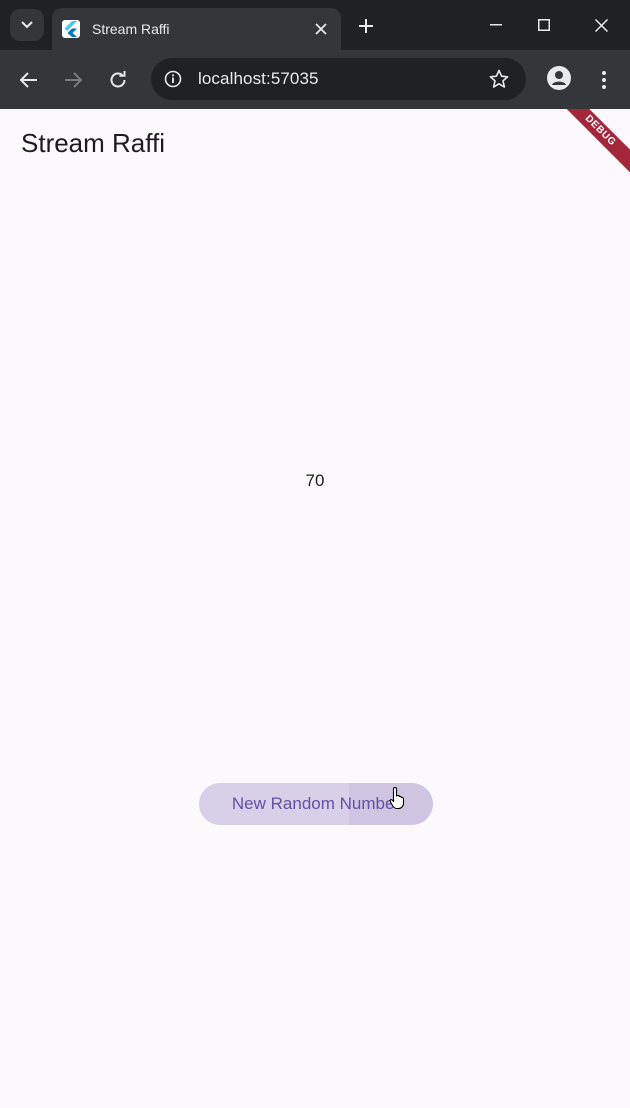  What do you see at coordinates (316, 803) in the screenshot?
I see `button-label: New Random Number` at bounding box center [316, 803].